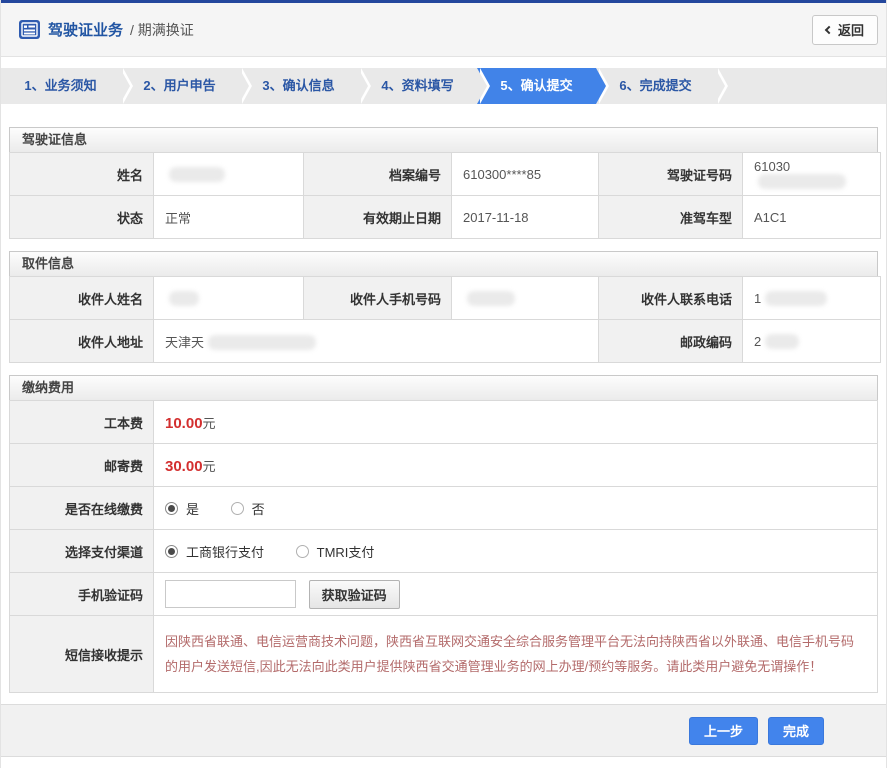 The image size is (887, 768). I want to click on step-user-declaration: 2、用户申告, so click(186, 86).